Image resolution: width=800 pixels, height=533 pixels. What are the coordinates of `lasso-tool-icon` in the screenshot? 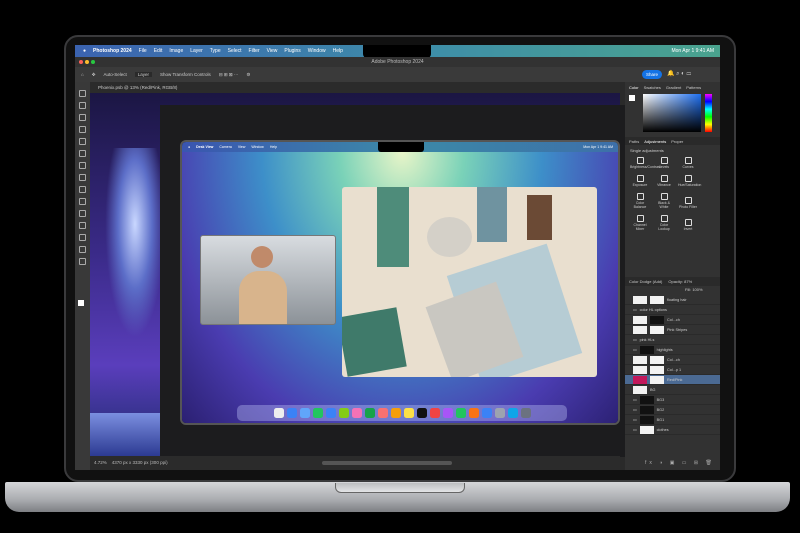 It's located at (82, 117).